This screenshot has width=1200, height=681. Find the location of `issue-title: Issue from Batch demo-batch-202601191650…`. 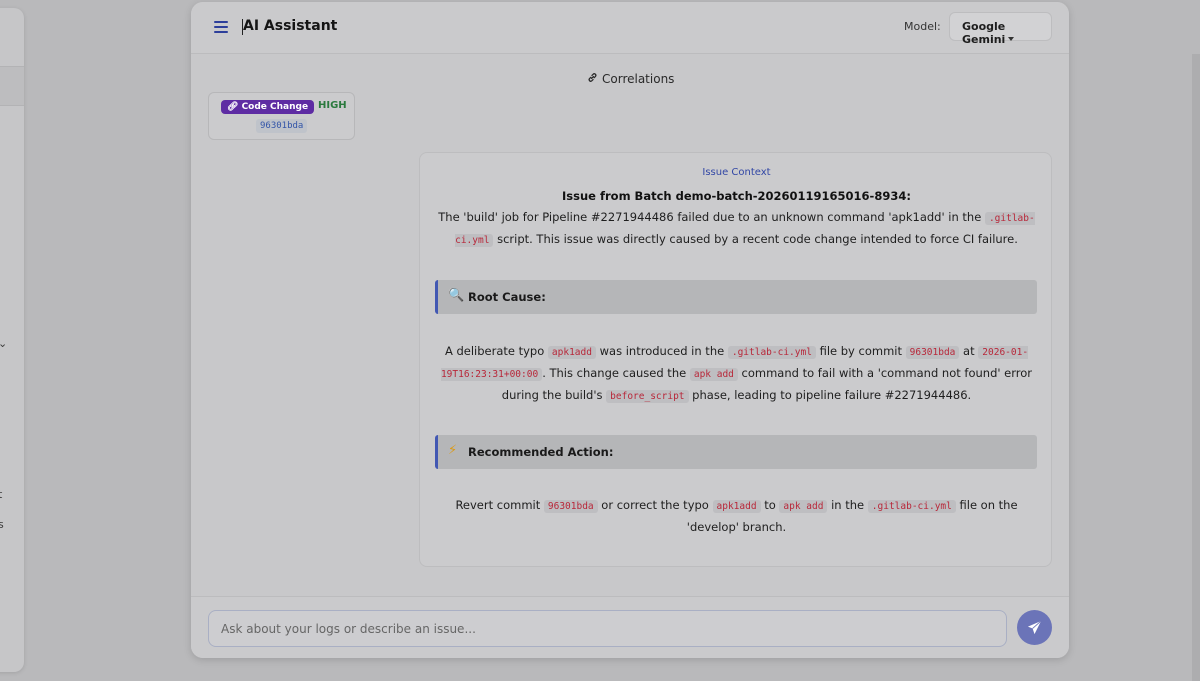

issue-title: Issue from Batch demo-batch-202601191650… is located at coordinates (736, 196).